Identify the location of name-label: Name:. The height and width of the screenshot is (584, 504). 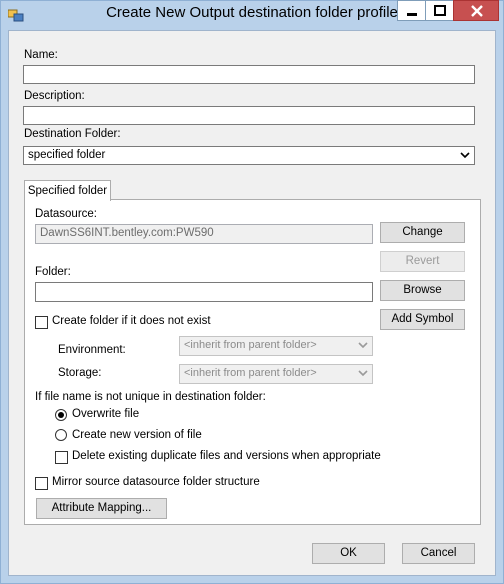
(41, 55).